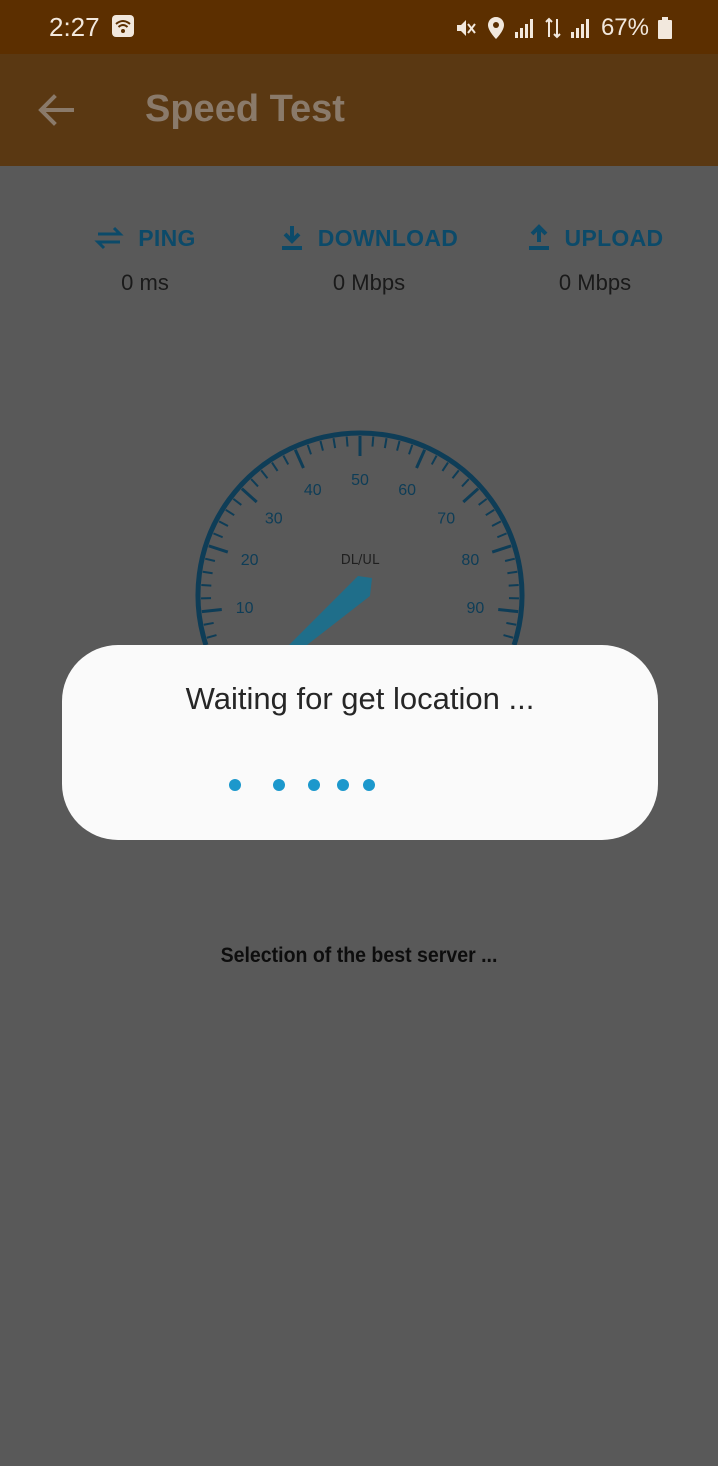 Image resolution: width=718 pixels, height=1466 pixels. I want to click on gauge-tick-label: 80, so click(470, 560).